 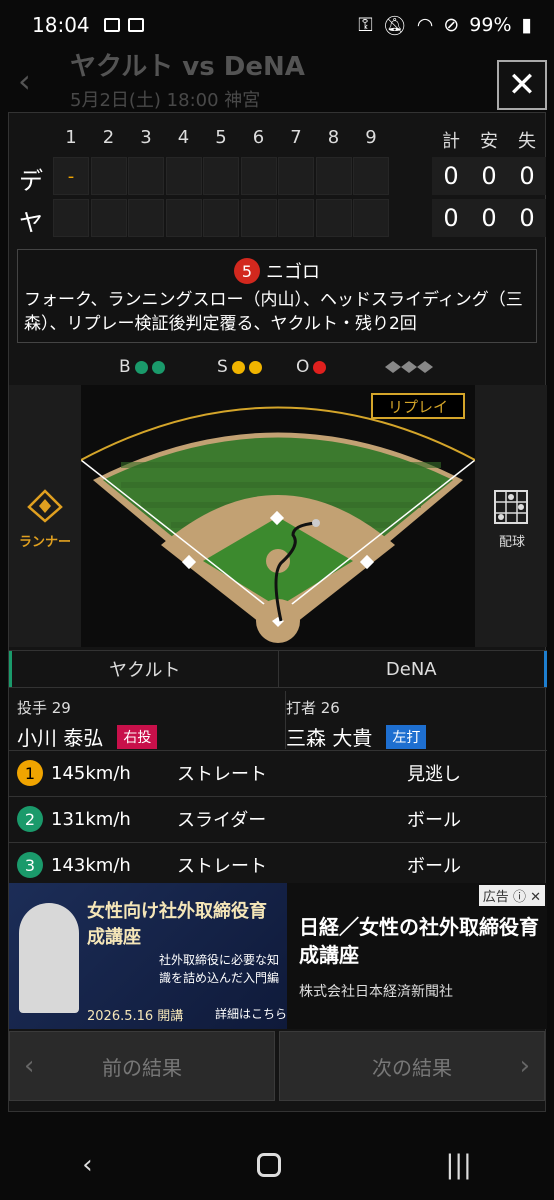 I want to click on ad-headline: 日経／女性の社外取締役育成講座, so click(x=419, y=941).